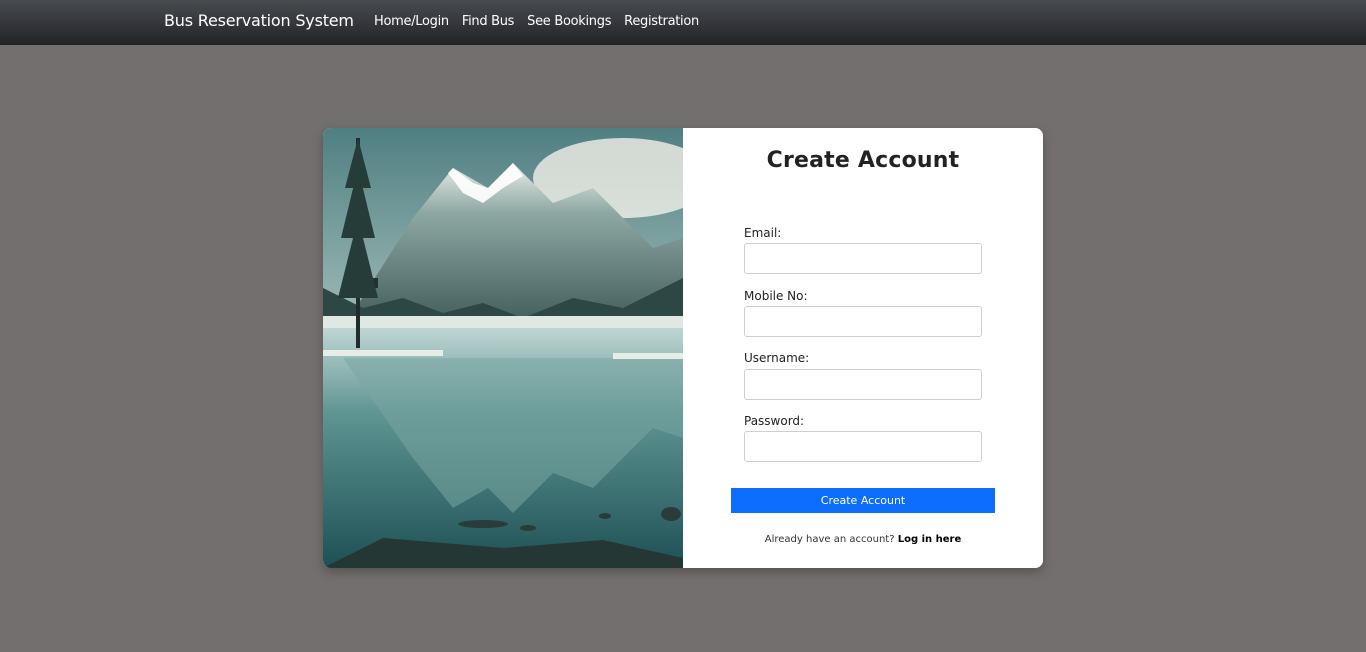 The image size is (1366, 652). Describe the element at coordinates (863, 446) in the screenshot. I see `password-field` at that location.